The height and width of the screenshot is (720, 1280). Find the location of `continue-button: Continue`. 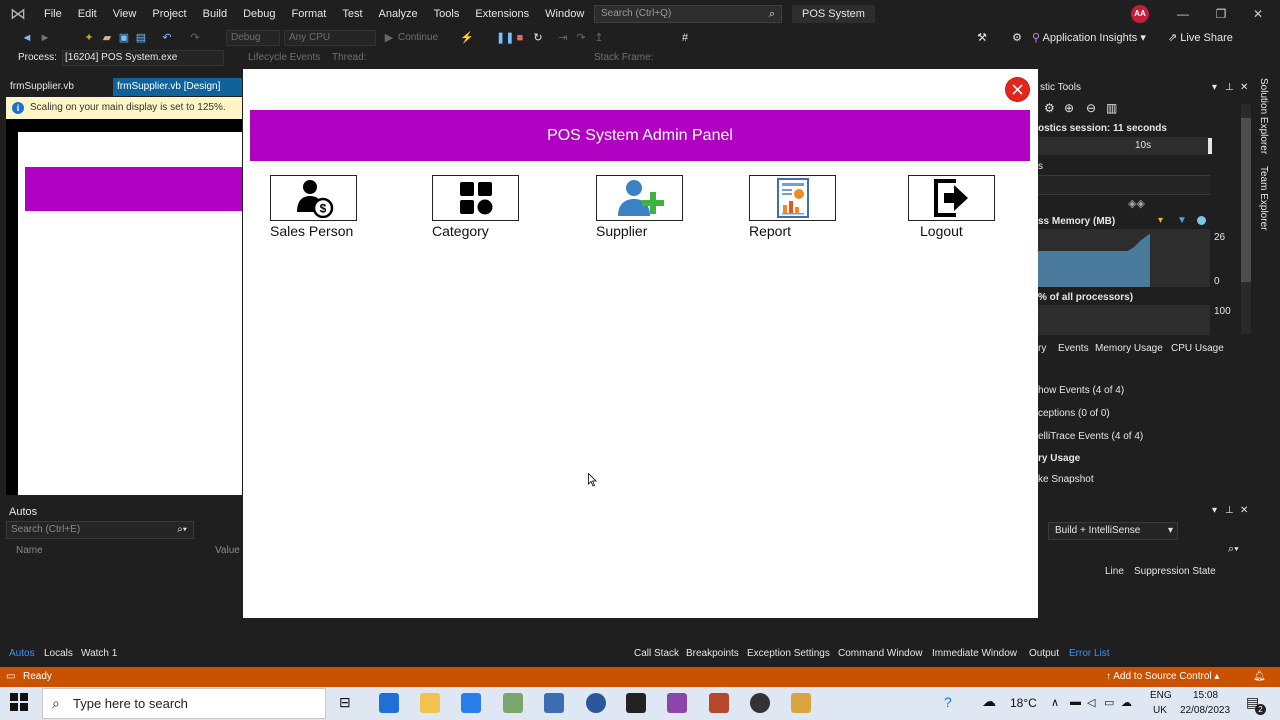

continue-button: Continue is located at coordinates (418, 38).